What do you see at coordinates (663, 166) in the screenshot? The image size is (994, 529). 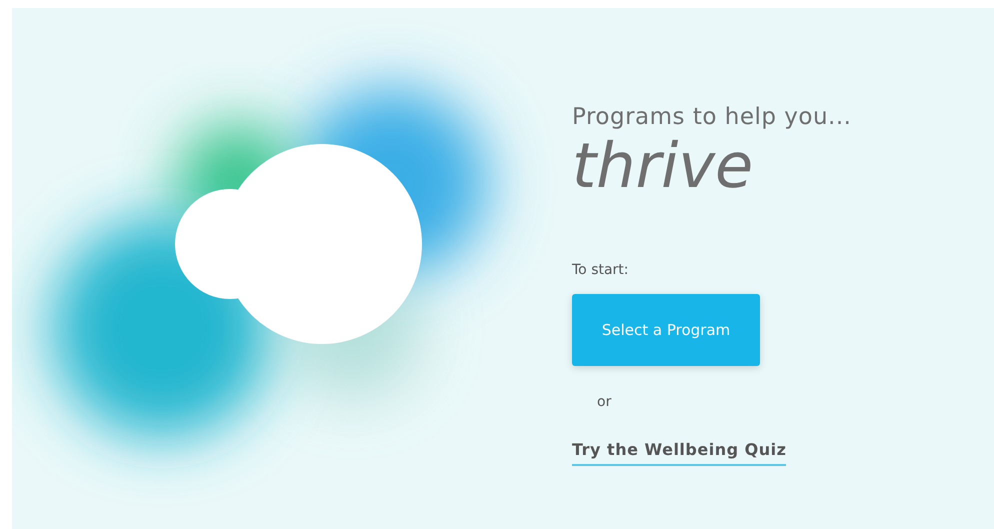 I see `headline: thrive` at bounding box center [663, 166].